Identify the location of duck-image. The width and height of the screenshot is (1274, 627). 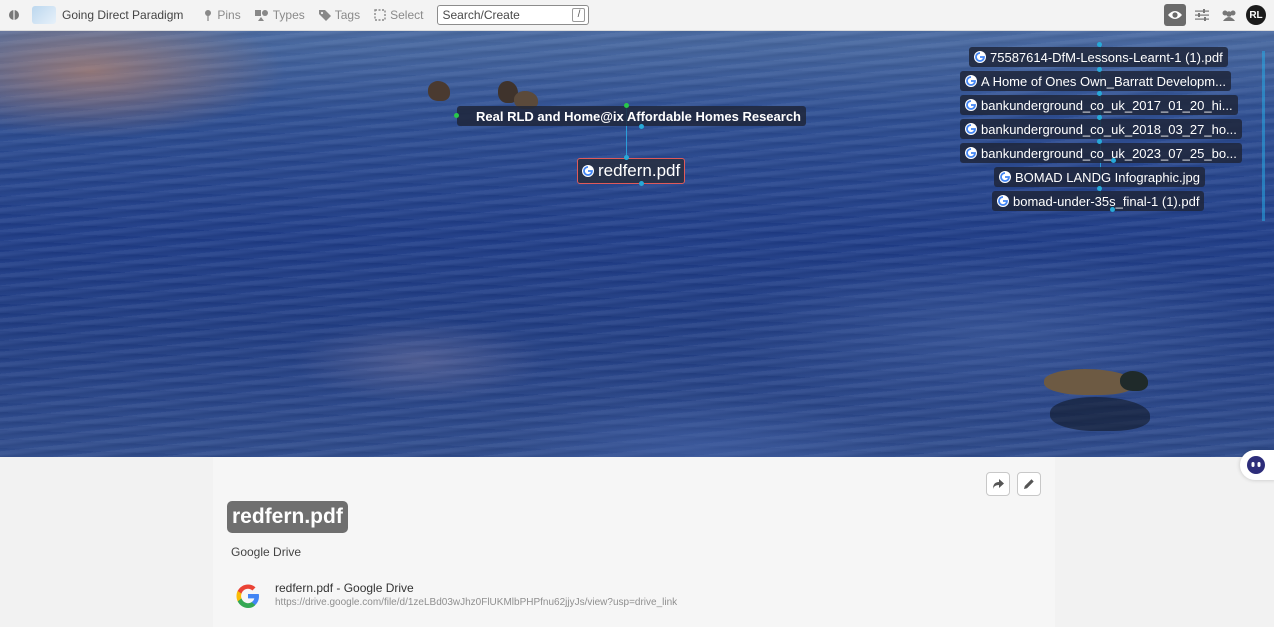
(439, 91).